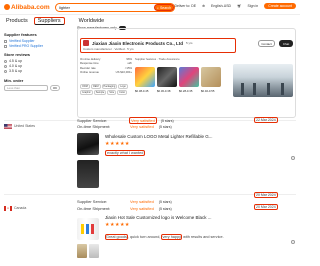  What do you see at coordinates (239, 6) in the screenshot?
I see `cart-icon: 🛒︎` at bounding box center [239, 6].